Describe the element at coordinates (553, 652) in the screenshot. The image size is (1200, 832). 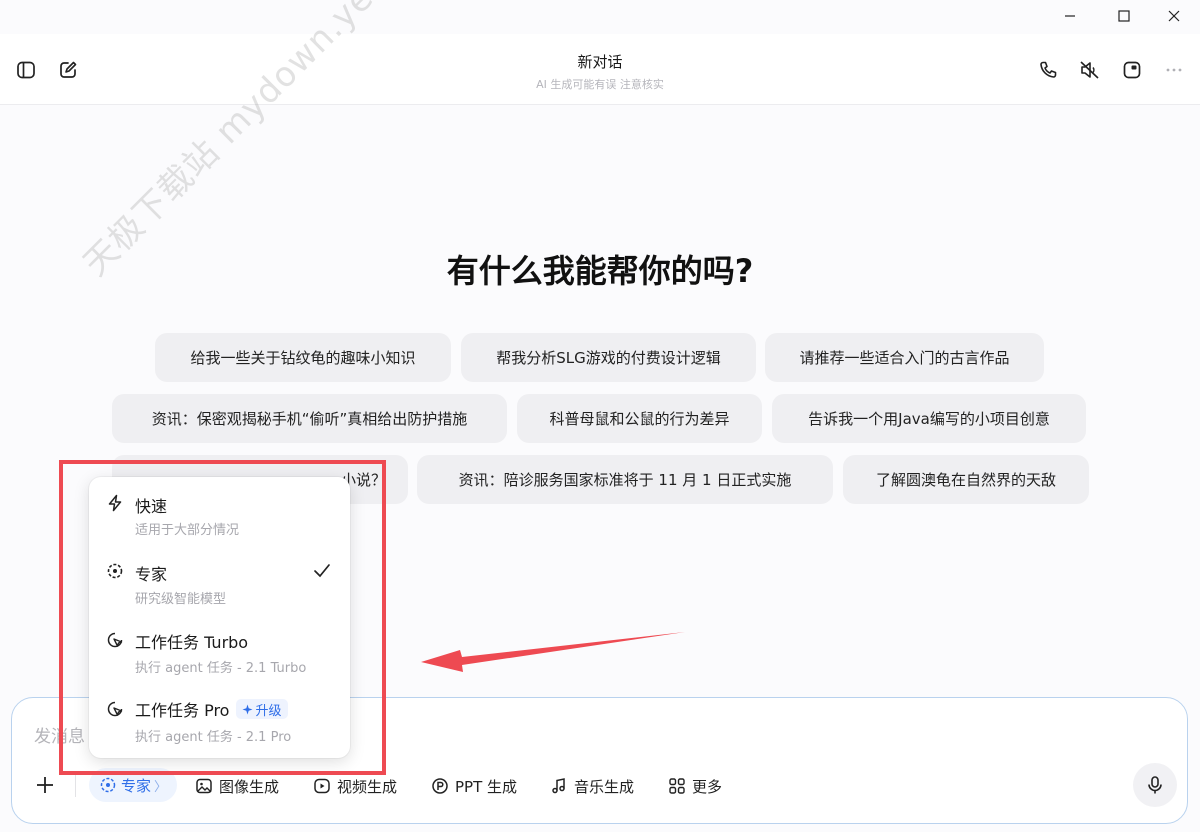
I see `annotation-arrow` at that location.